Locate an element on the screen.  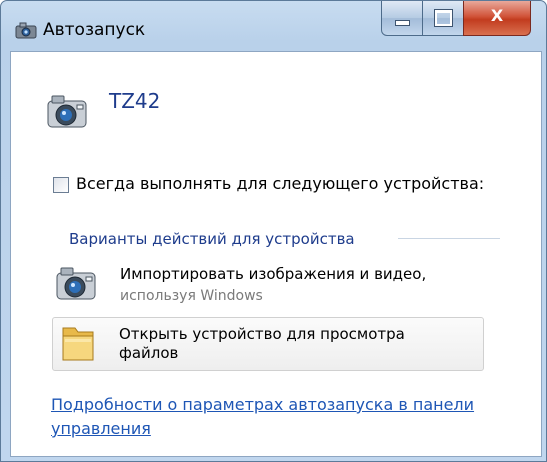
autoplay-icon is located at coordinates (26, 30).